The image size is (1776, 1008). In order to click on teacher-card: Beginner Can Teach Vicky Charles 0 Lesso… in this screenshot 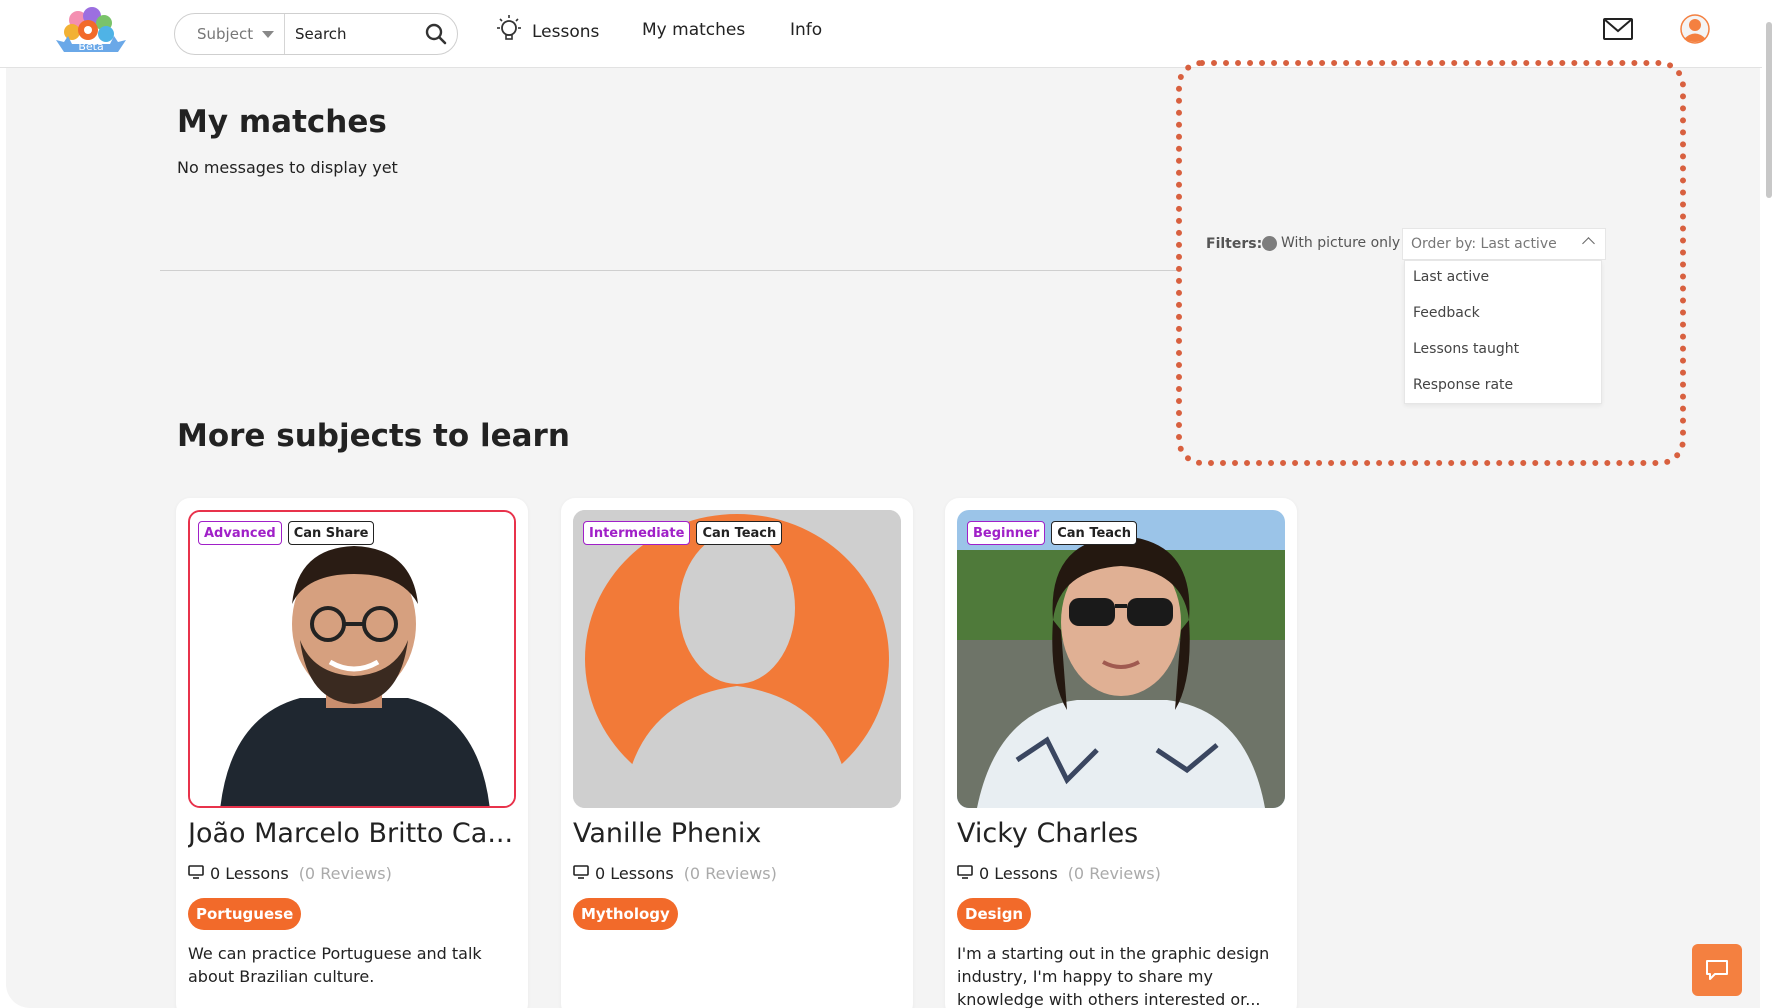, I will do `click(1121, 753)`.